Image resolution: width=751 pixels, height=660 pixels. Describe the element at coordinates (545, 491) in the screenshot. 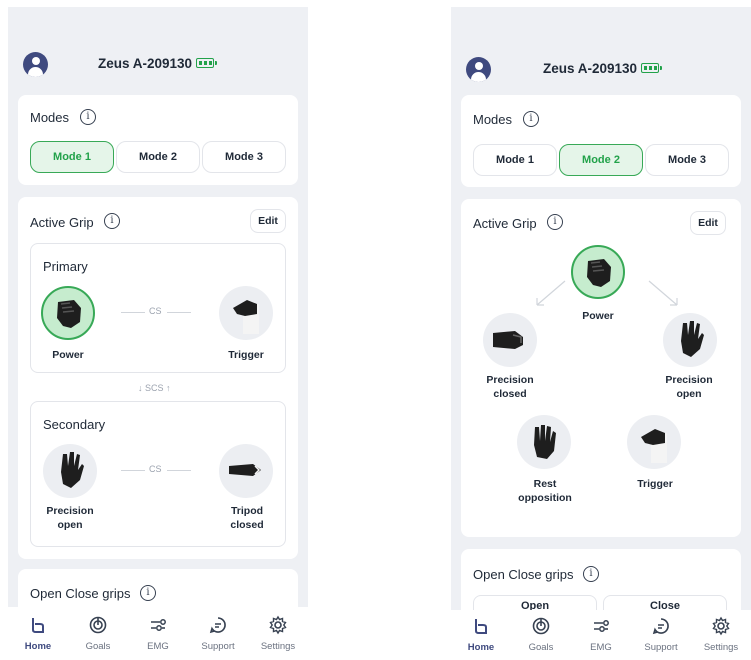

I see `grip-label: Rest opposition` at that location.